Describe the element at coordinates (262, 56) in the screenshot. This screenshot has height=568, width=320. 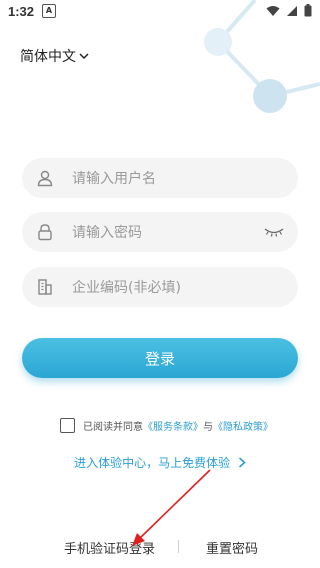
I see `molecule-decoration-icon` at that location.